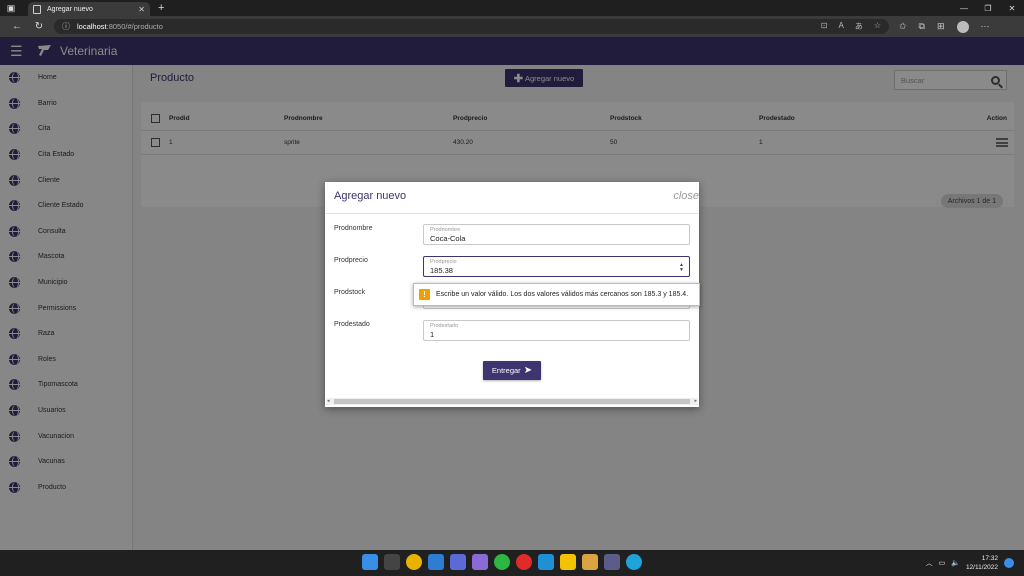  I want to click on date: 12/11/2022, so click(981, 567).